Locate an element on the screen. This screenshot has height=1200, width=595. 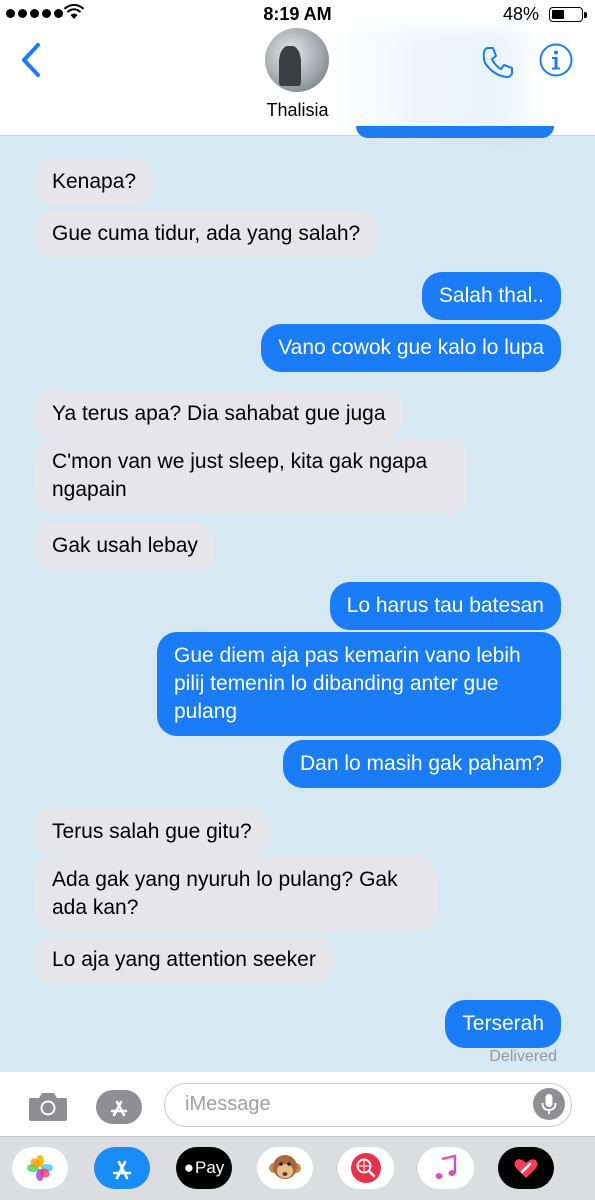
apple-logo-icon: ● is located at coordinates (188, 1167).